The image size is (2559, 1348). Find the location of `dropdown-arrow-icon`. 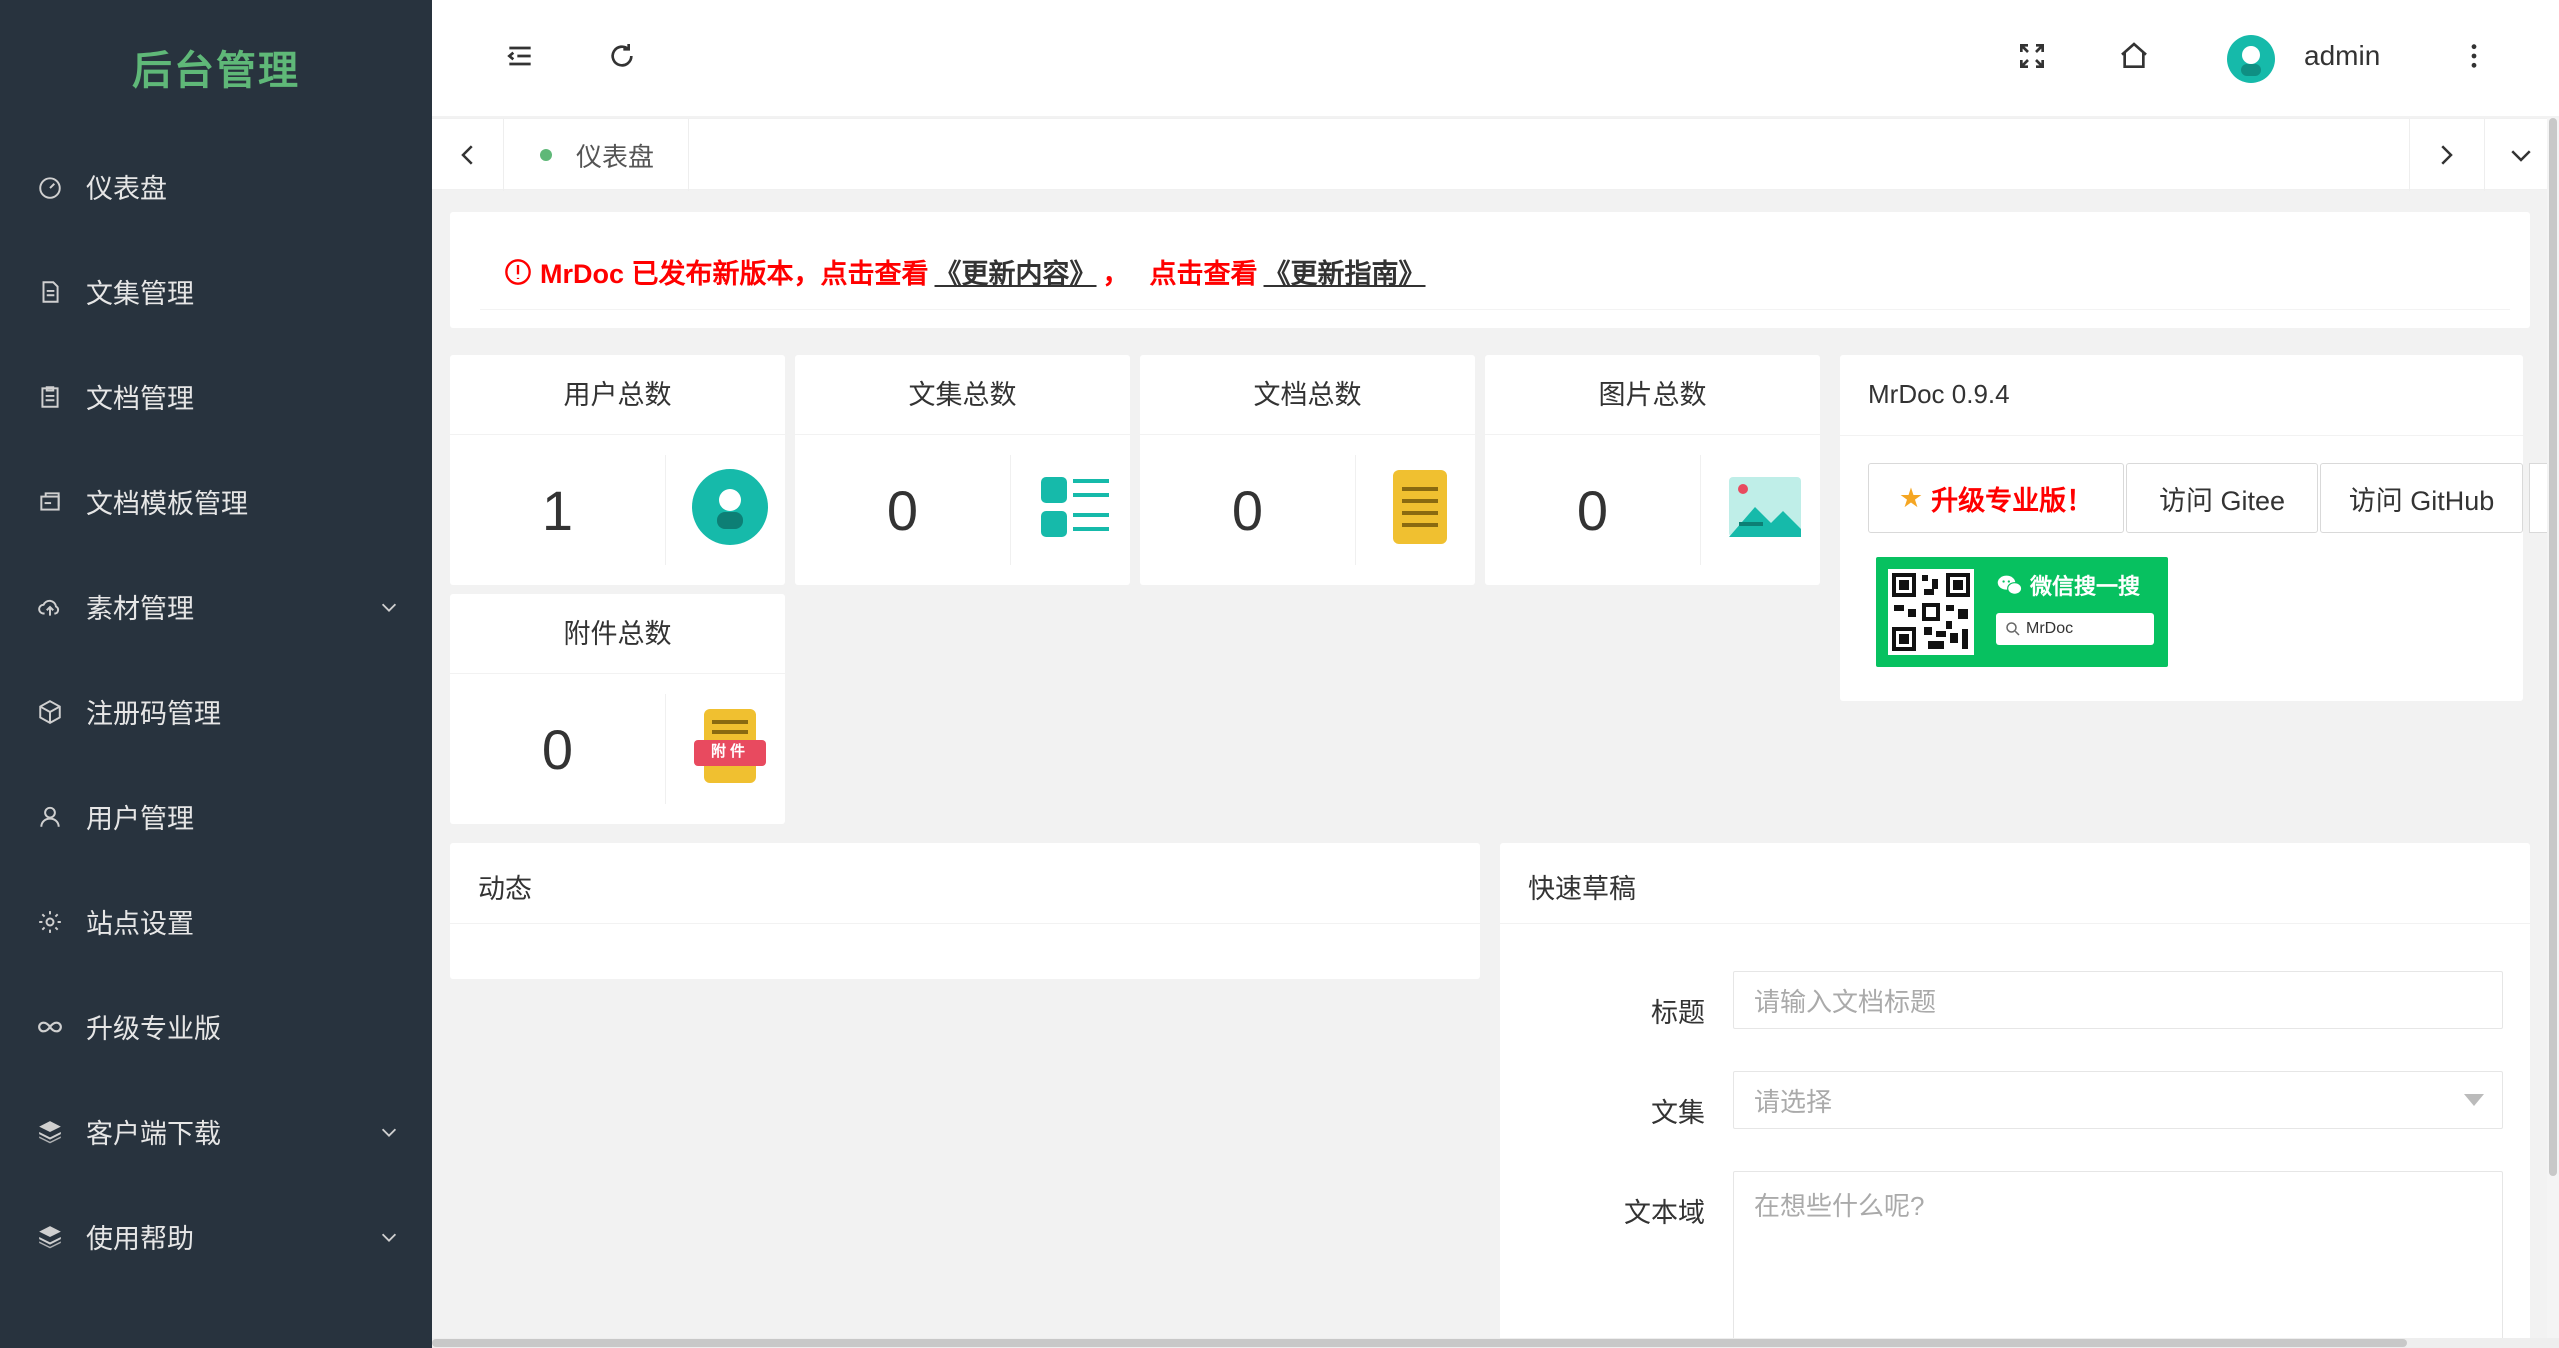

dropdown-arrow-icon is located at coordinates (2474, 1100).